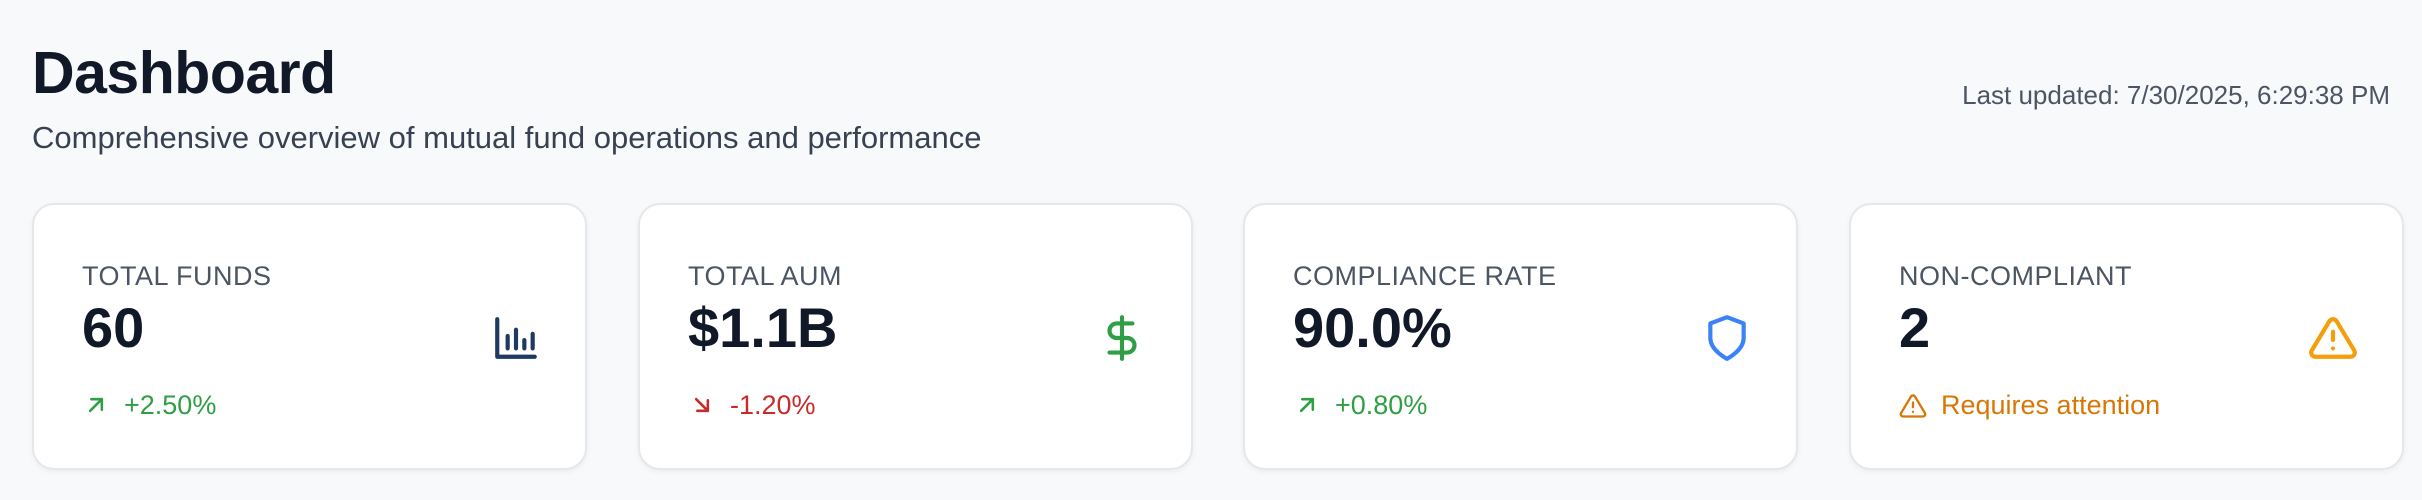 This screenshot has width=2422, height=500. I want to click on stat-card-value: $1.1B, so click(763, 327).